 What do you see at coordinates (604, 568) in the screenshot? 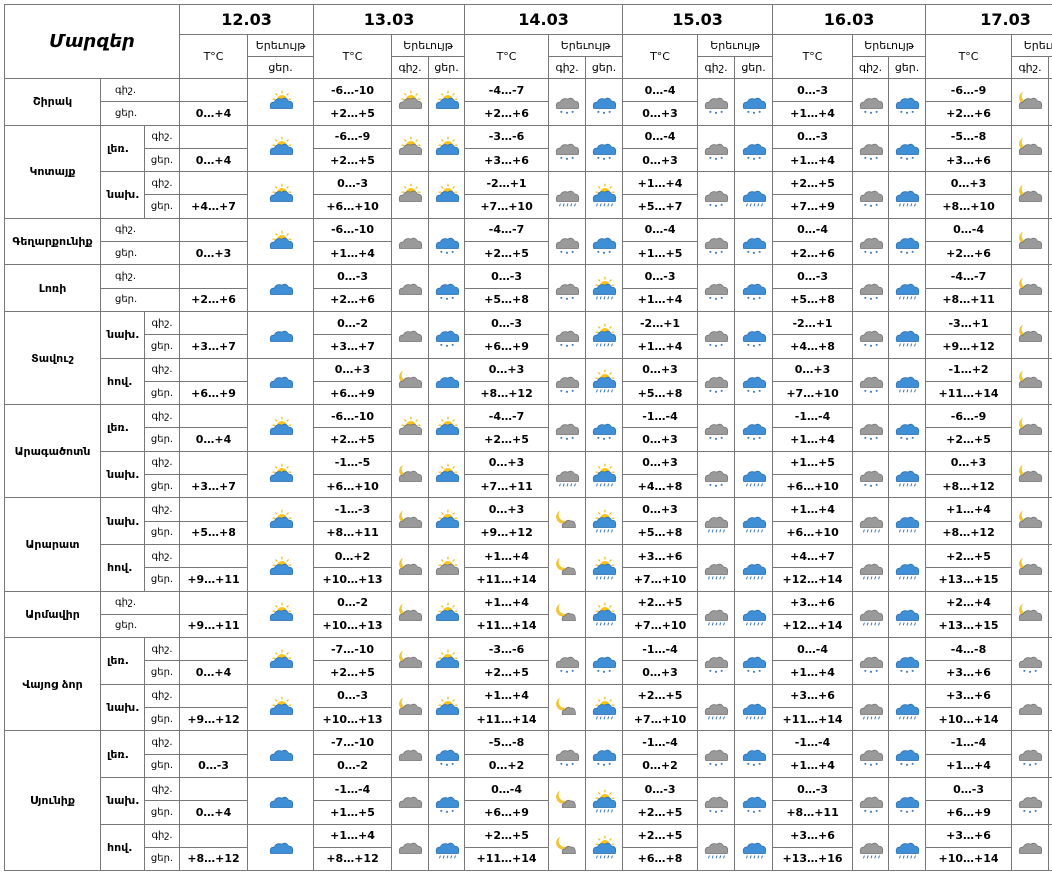
I see `sun-rain-icon` at bounding box center [604, 568].